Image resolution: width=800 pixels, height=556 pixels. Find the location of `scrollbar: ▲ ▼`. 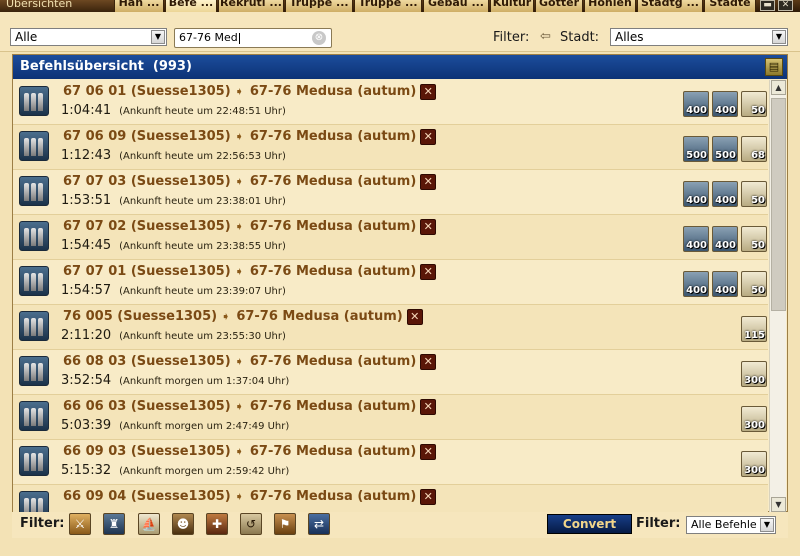

scrollbar: ▲ ▼ is located at coordinates (777, 296).